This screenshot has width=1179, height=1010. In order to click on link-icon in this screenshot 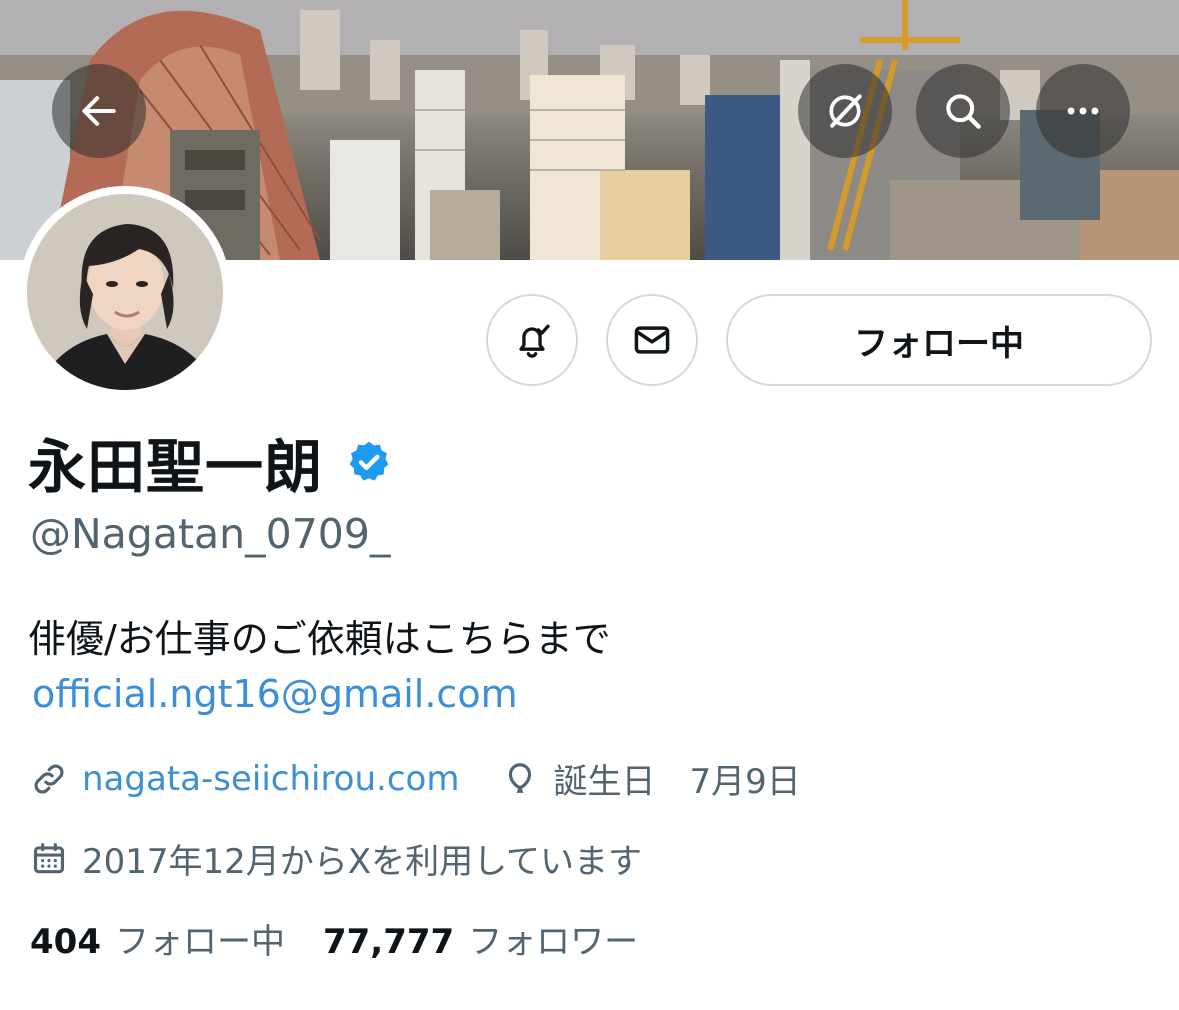, I will do `click(49, 778)`.